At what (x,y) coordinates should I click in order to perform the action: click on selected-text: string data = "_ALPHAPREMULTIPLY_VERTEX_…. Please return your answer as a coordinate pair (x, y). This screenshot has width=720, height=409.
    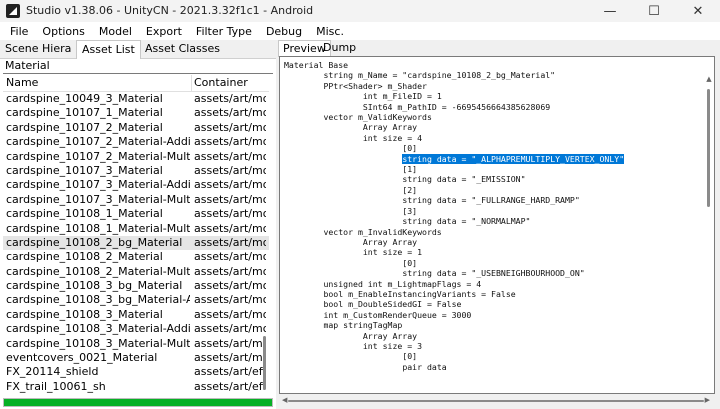
    Looking at the image, I should click on (513, 158).